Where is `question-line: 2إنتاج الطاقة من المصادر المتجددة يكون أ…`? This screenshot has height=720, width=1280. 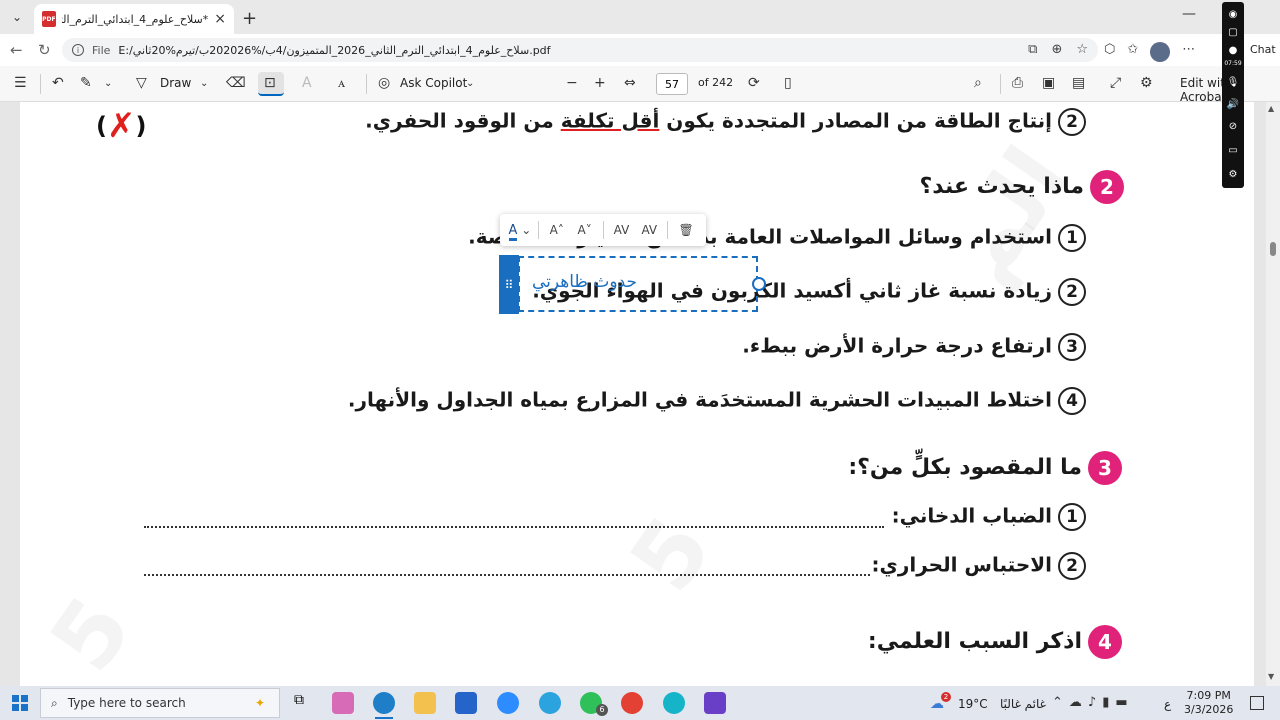
question-line: 2إنتاج الطاقة من المصادر المتجددة يكون أ… is located at coordinates (725, 122).